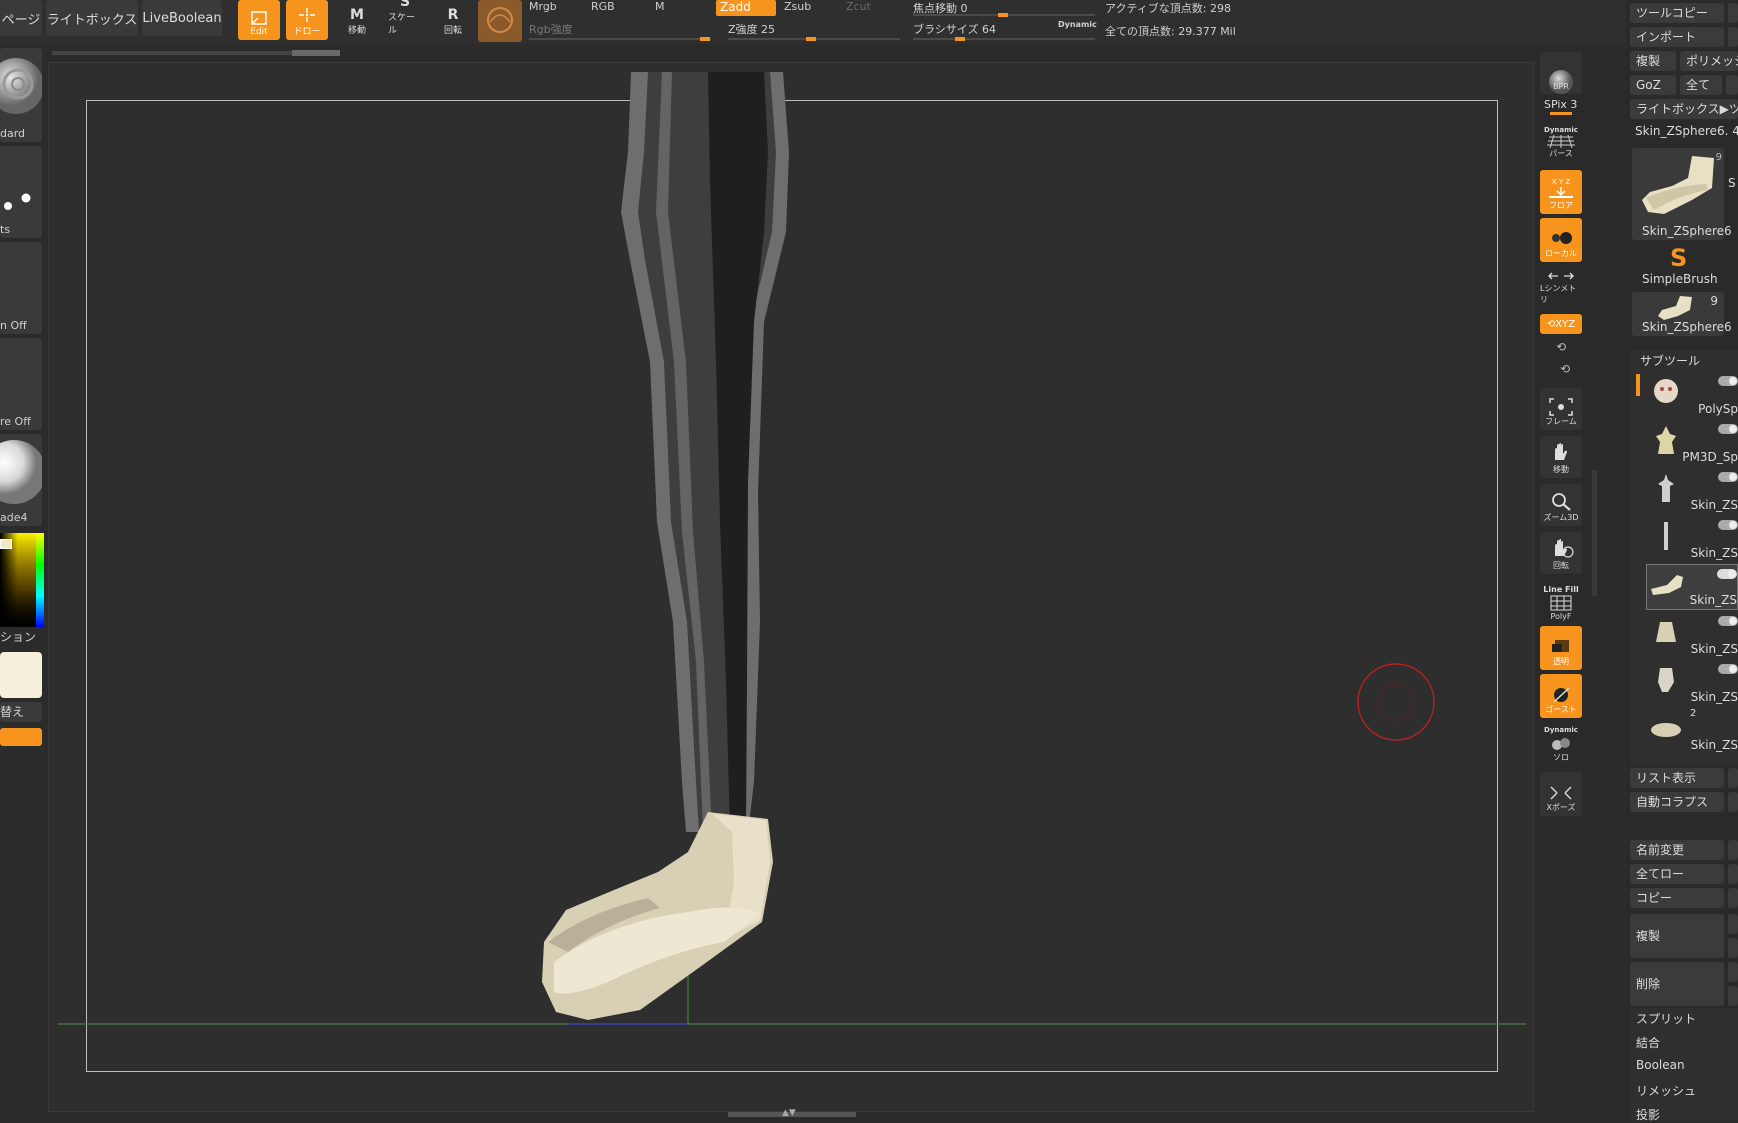 The image size is (1738, 1123). I want to click on delete-button: 削除, so click(1677, 984).